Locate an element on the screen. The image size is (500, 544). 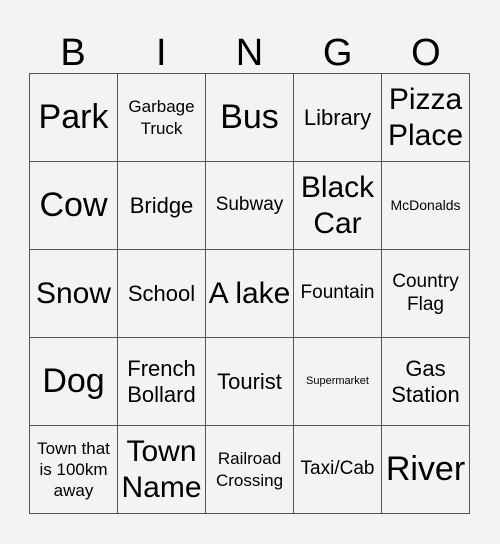
bingo-cell: Town Name is located at coordinates (162, 470).